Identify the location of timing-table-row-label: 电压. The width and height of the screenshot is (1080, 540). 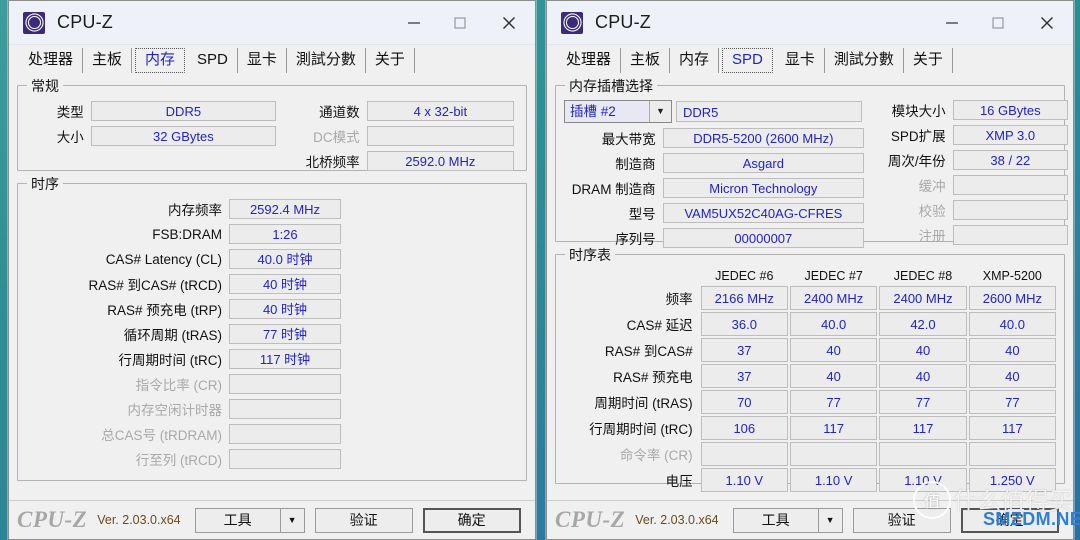
(679, 481).